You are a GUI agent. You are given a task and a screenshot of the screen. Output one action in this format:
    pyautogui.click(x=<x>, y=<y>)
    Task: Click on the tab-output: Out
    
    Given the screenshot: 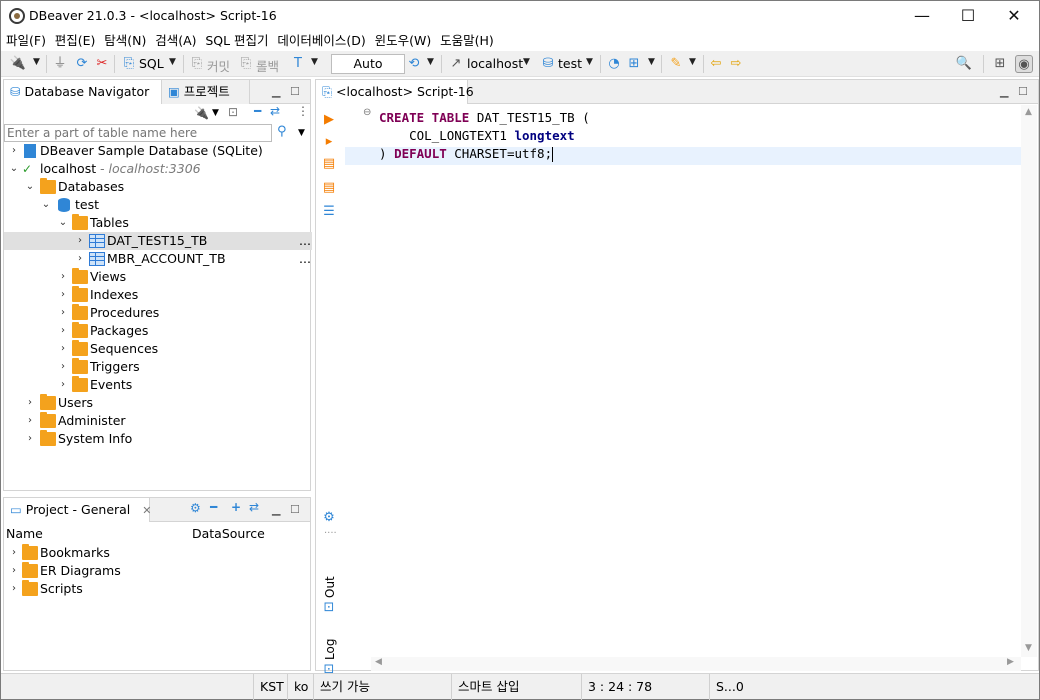 What is the action you would take?
    pyautogui.click(x=330, y=587)
    